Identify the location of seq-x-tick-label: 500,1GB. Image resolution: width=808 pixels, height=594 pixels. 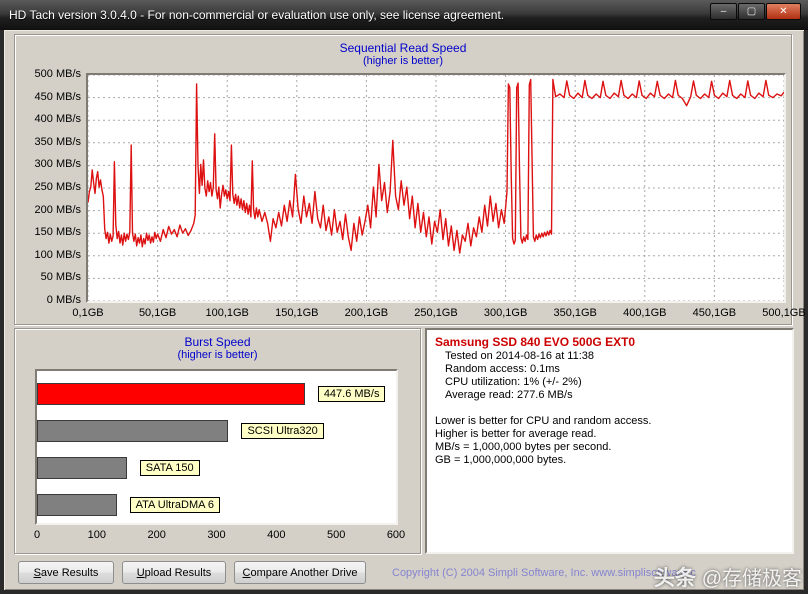
(784, 313).